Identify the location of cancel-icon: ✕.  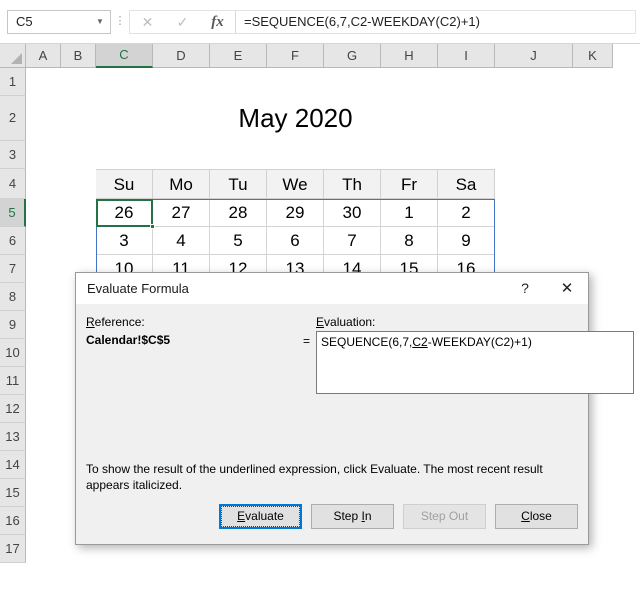
(148, 22).